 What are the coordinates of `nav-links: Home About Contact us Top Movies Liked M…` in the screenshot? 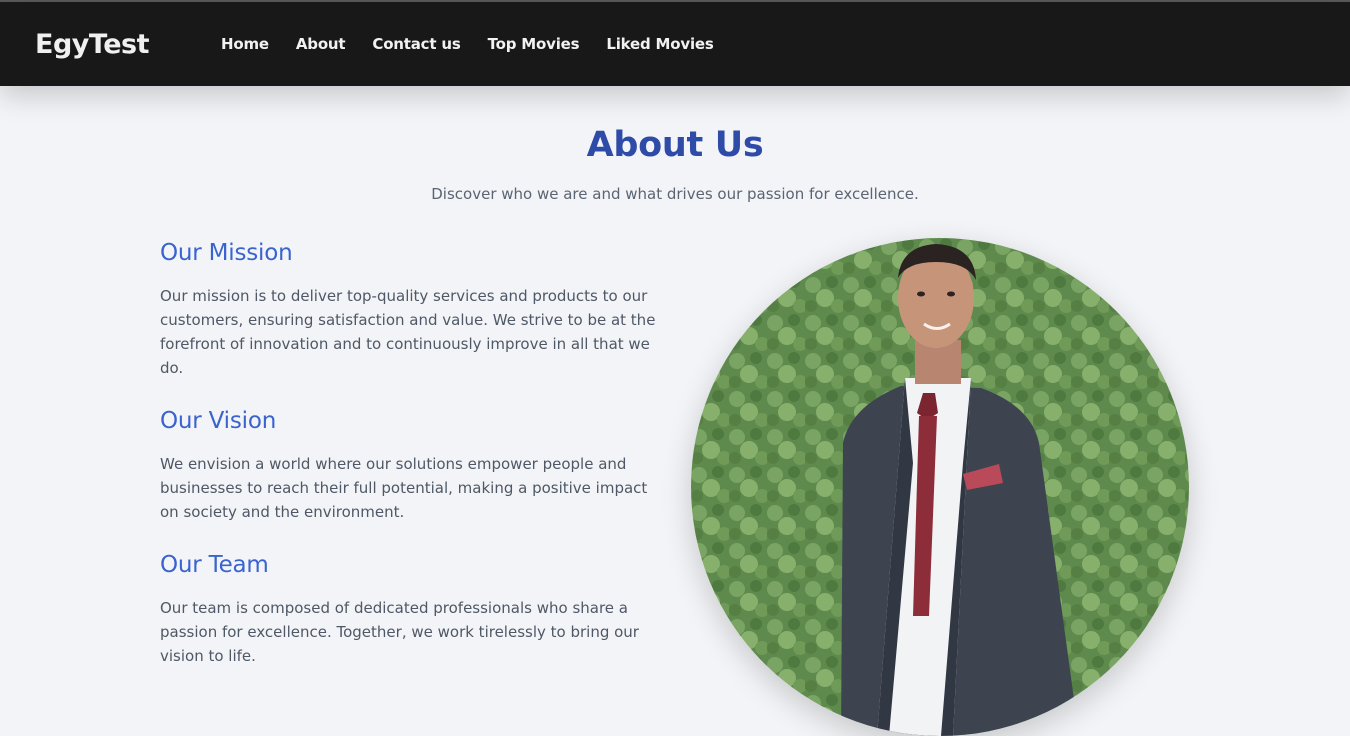 It's located at (481, 44).